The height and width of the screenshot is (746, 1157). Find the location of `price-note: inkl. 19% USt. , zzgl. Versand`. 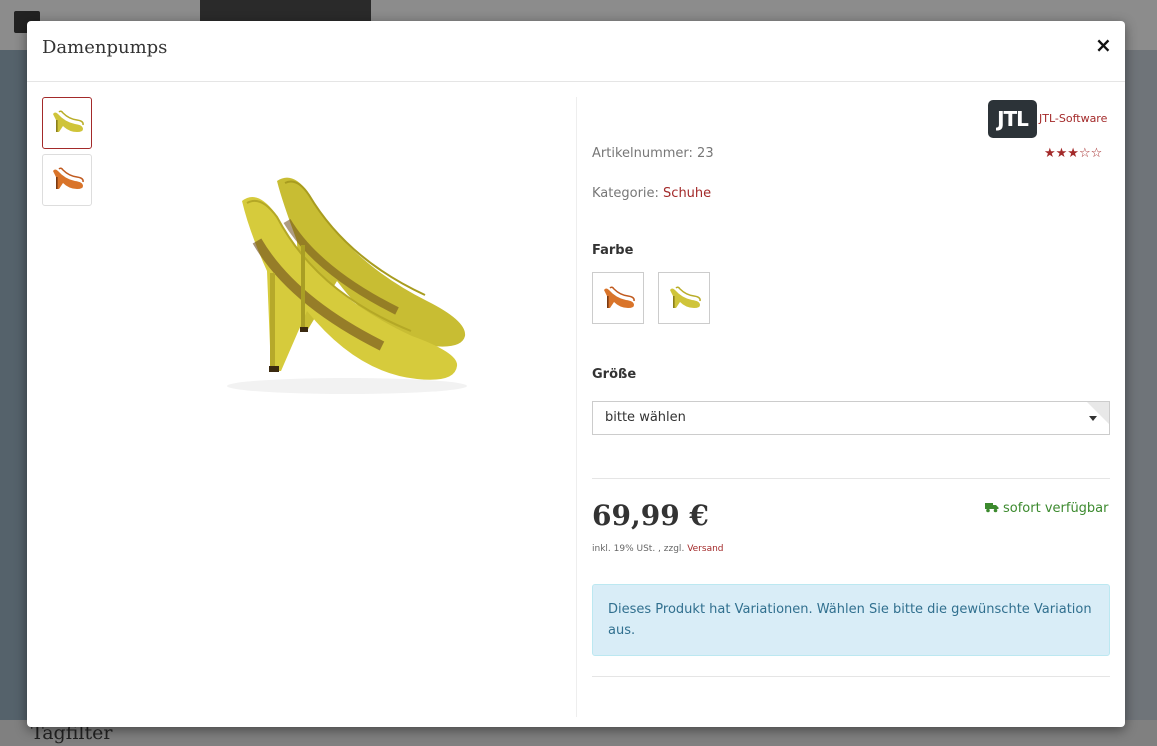

price-note: inkl. 19% USt. , zzgl. Versand is located at coordinates (658, 549).